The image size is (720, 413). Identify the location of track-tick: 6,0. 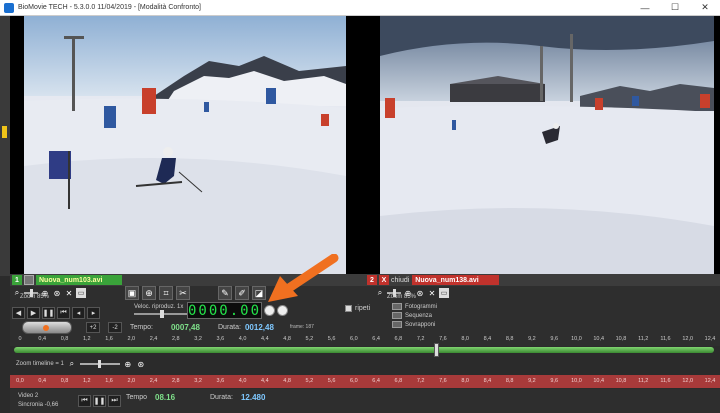
(354, 381).